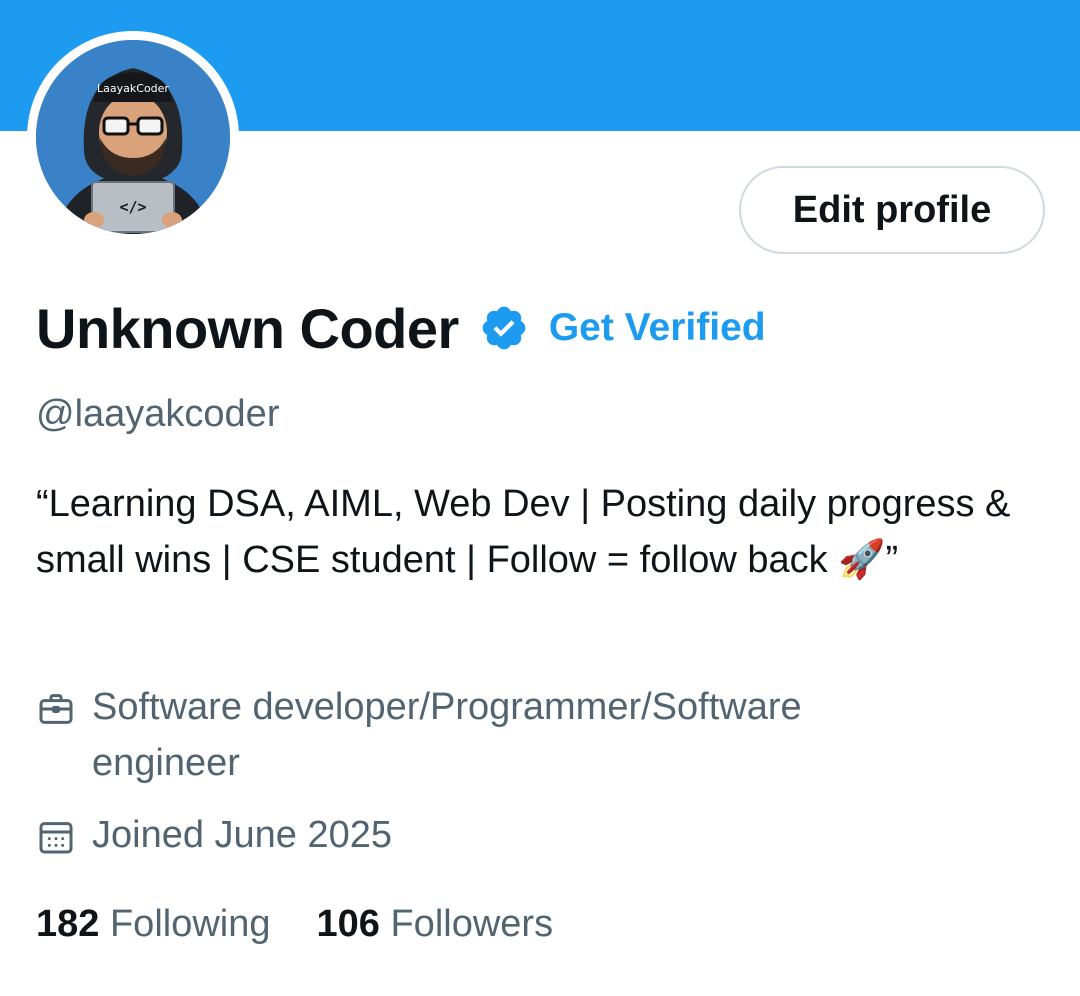 The height and width of the screenshot is (996, 1080). I want to click on avatar: LaayakCoder </>, so click(133, 137).